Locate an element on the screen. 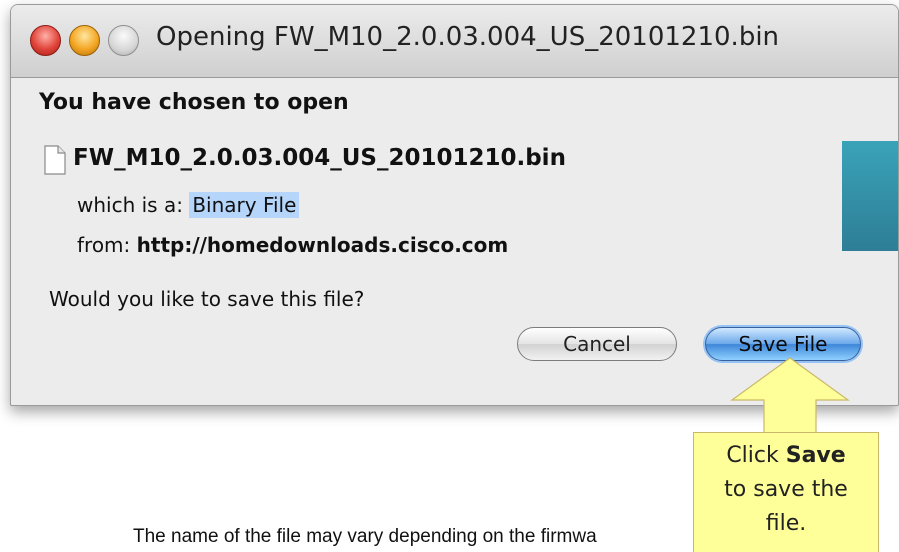 The height and width of the screenshot is (552, 899). minimize-window-icon is located at coordinates (84, 40).